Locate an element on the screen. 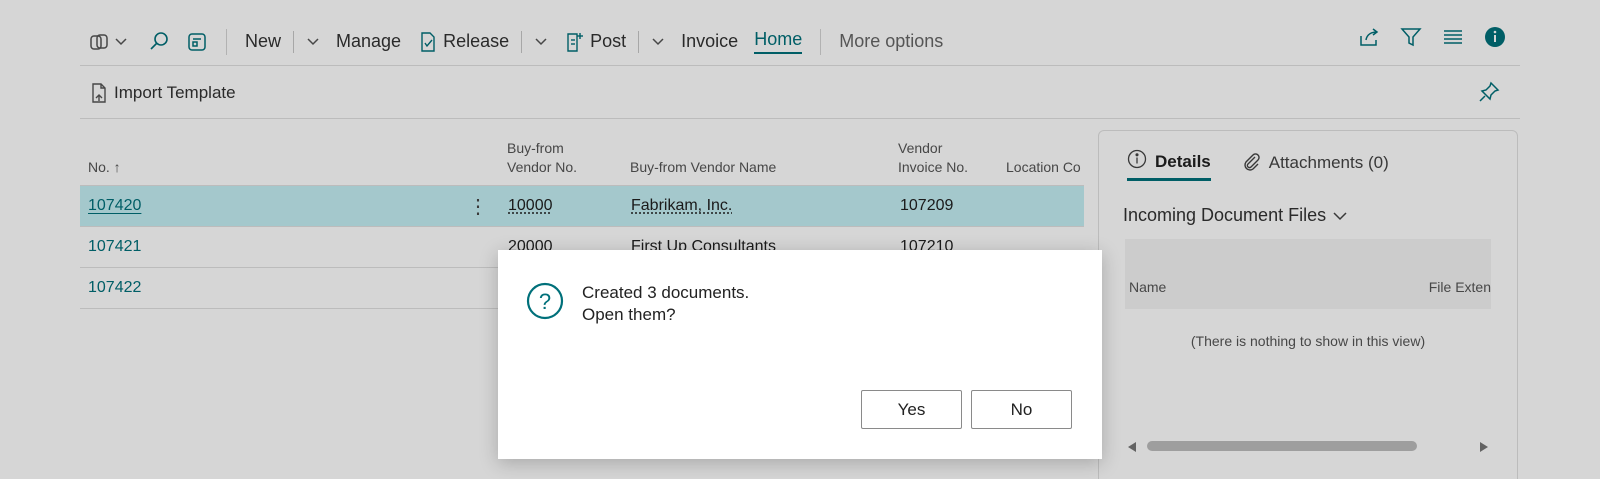 Image resolution: width=1600 pixels, height=479 pixels. dialog-message: Created 3 documents. Open them? is located at coordinates (665, 304).